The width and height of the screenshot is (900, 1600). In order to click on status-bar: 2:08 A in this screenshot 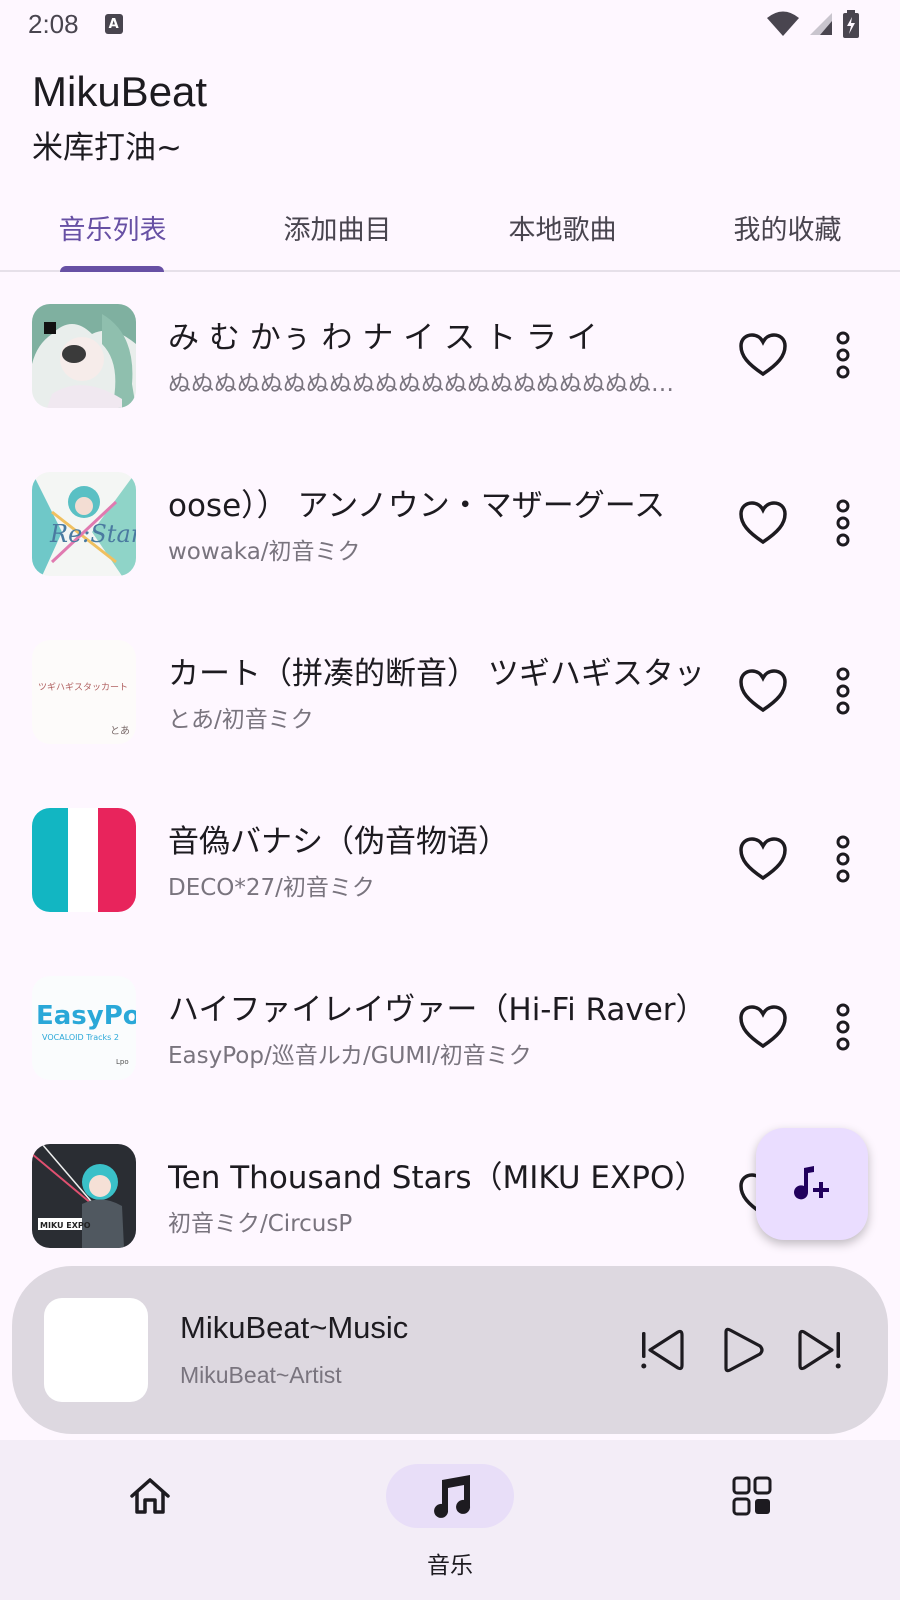, I will do `click(450, 24)`.